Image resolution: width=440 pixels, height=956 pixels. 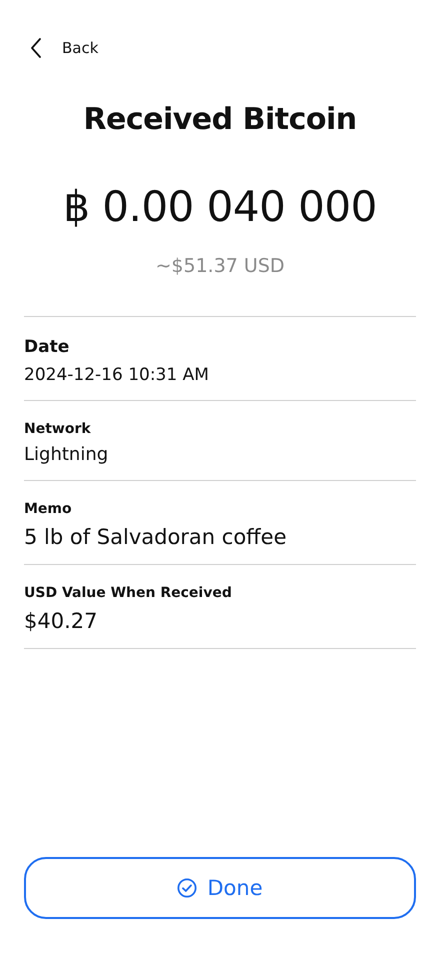 What do you see at coordinates (220, 266) in the screenshot?
I see `usd-estimate: ~$51.37 USD` at bounding box center [220, 266].